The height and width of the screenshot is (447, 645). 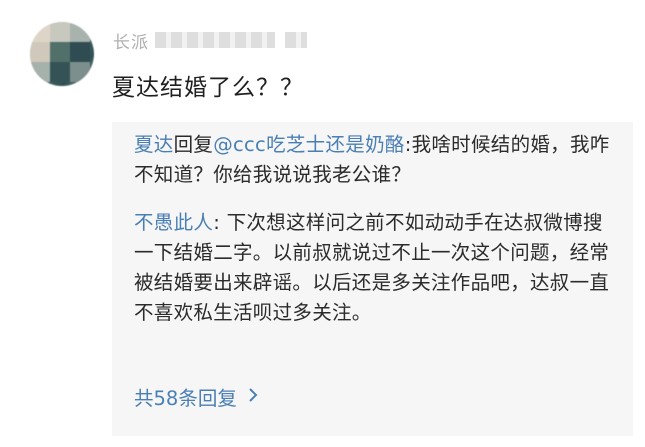 What do you see at coordinates (185, 398) in the screenshot?
I see `more-replies-label: 共58条回复` at bounding box center [185, 398].